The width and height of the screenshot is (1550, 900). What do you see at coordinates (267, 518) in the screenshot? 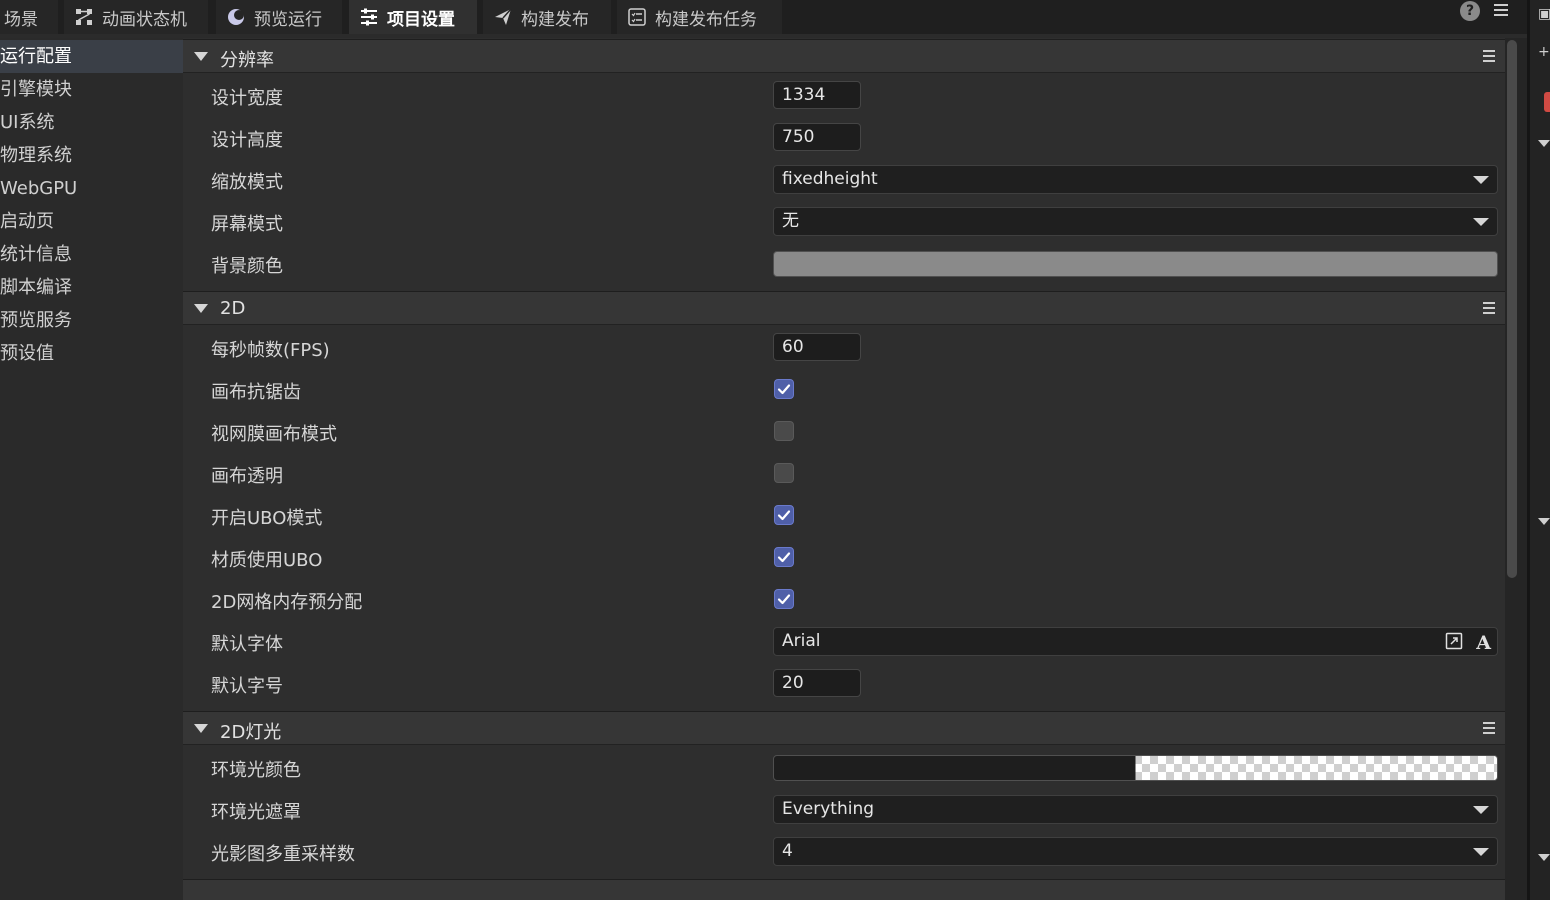
I see `field-label: 开启UBO模式` at bounding box center [267, 518].